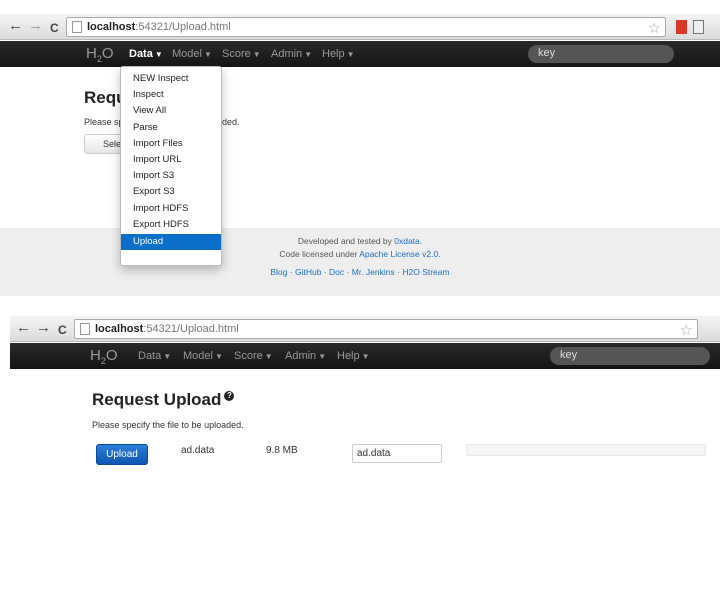  What do you see at coordinates (399, 254) in the screenshot?
I see `link-apache-license: Apache License v2.0.` at bounding box center [399, 254].